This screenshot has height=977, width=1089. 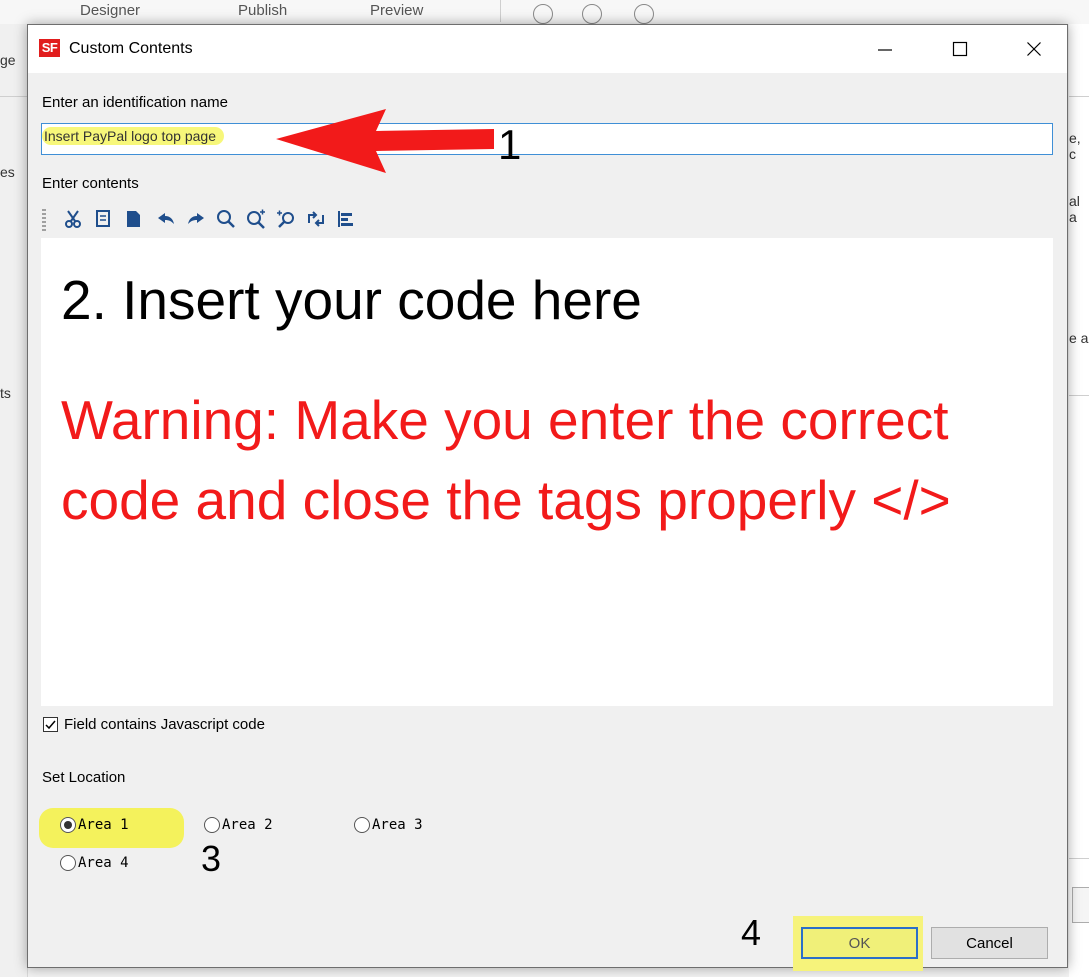 What do you see at coordinates (44, 220) in the screenshot?
I see `toolbar-grip` at bounding box center [44, 220].